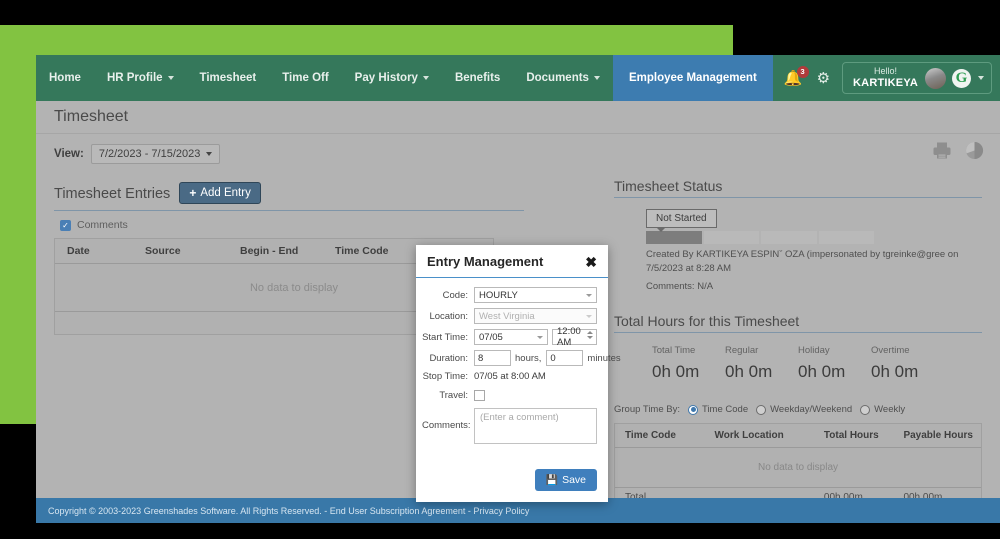  I want to click on nav-item-pay-history: Pay History, so click(392, 78).